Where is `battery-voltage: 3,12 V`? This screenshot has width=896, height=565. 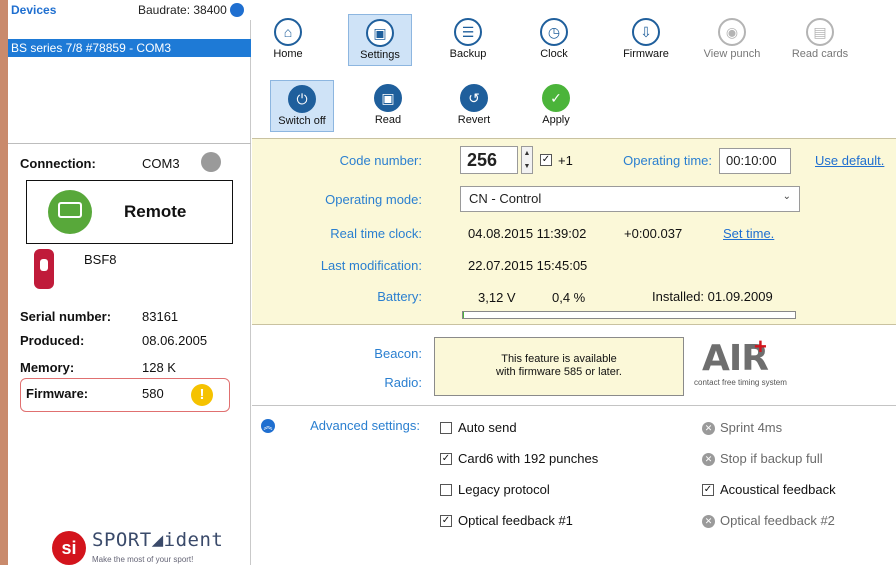
battery-voltage: 3,12 V is located at coordinates (497, 297).